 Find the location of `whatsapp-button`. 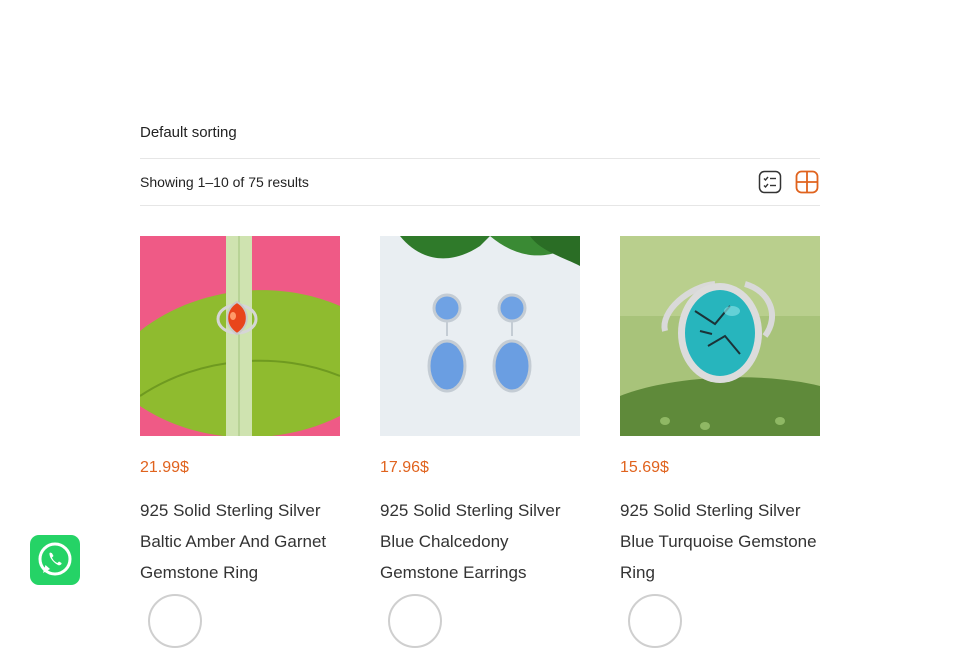

whatsapp-button is located at coordinates (55, 560).